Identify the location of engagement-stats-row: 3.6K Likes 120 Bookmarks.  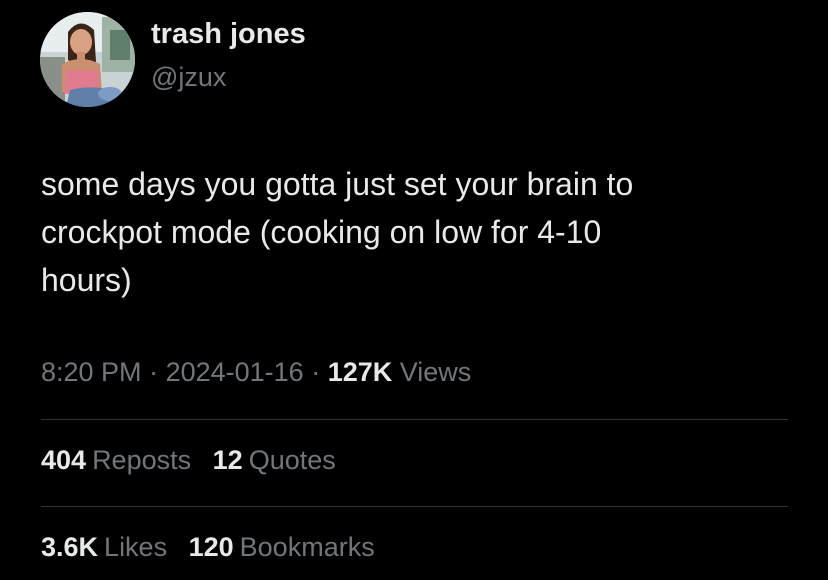
(215, 547).